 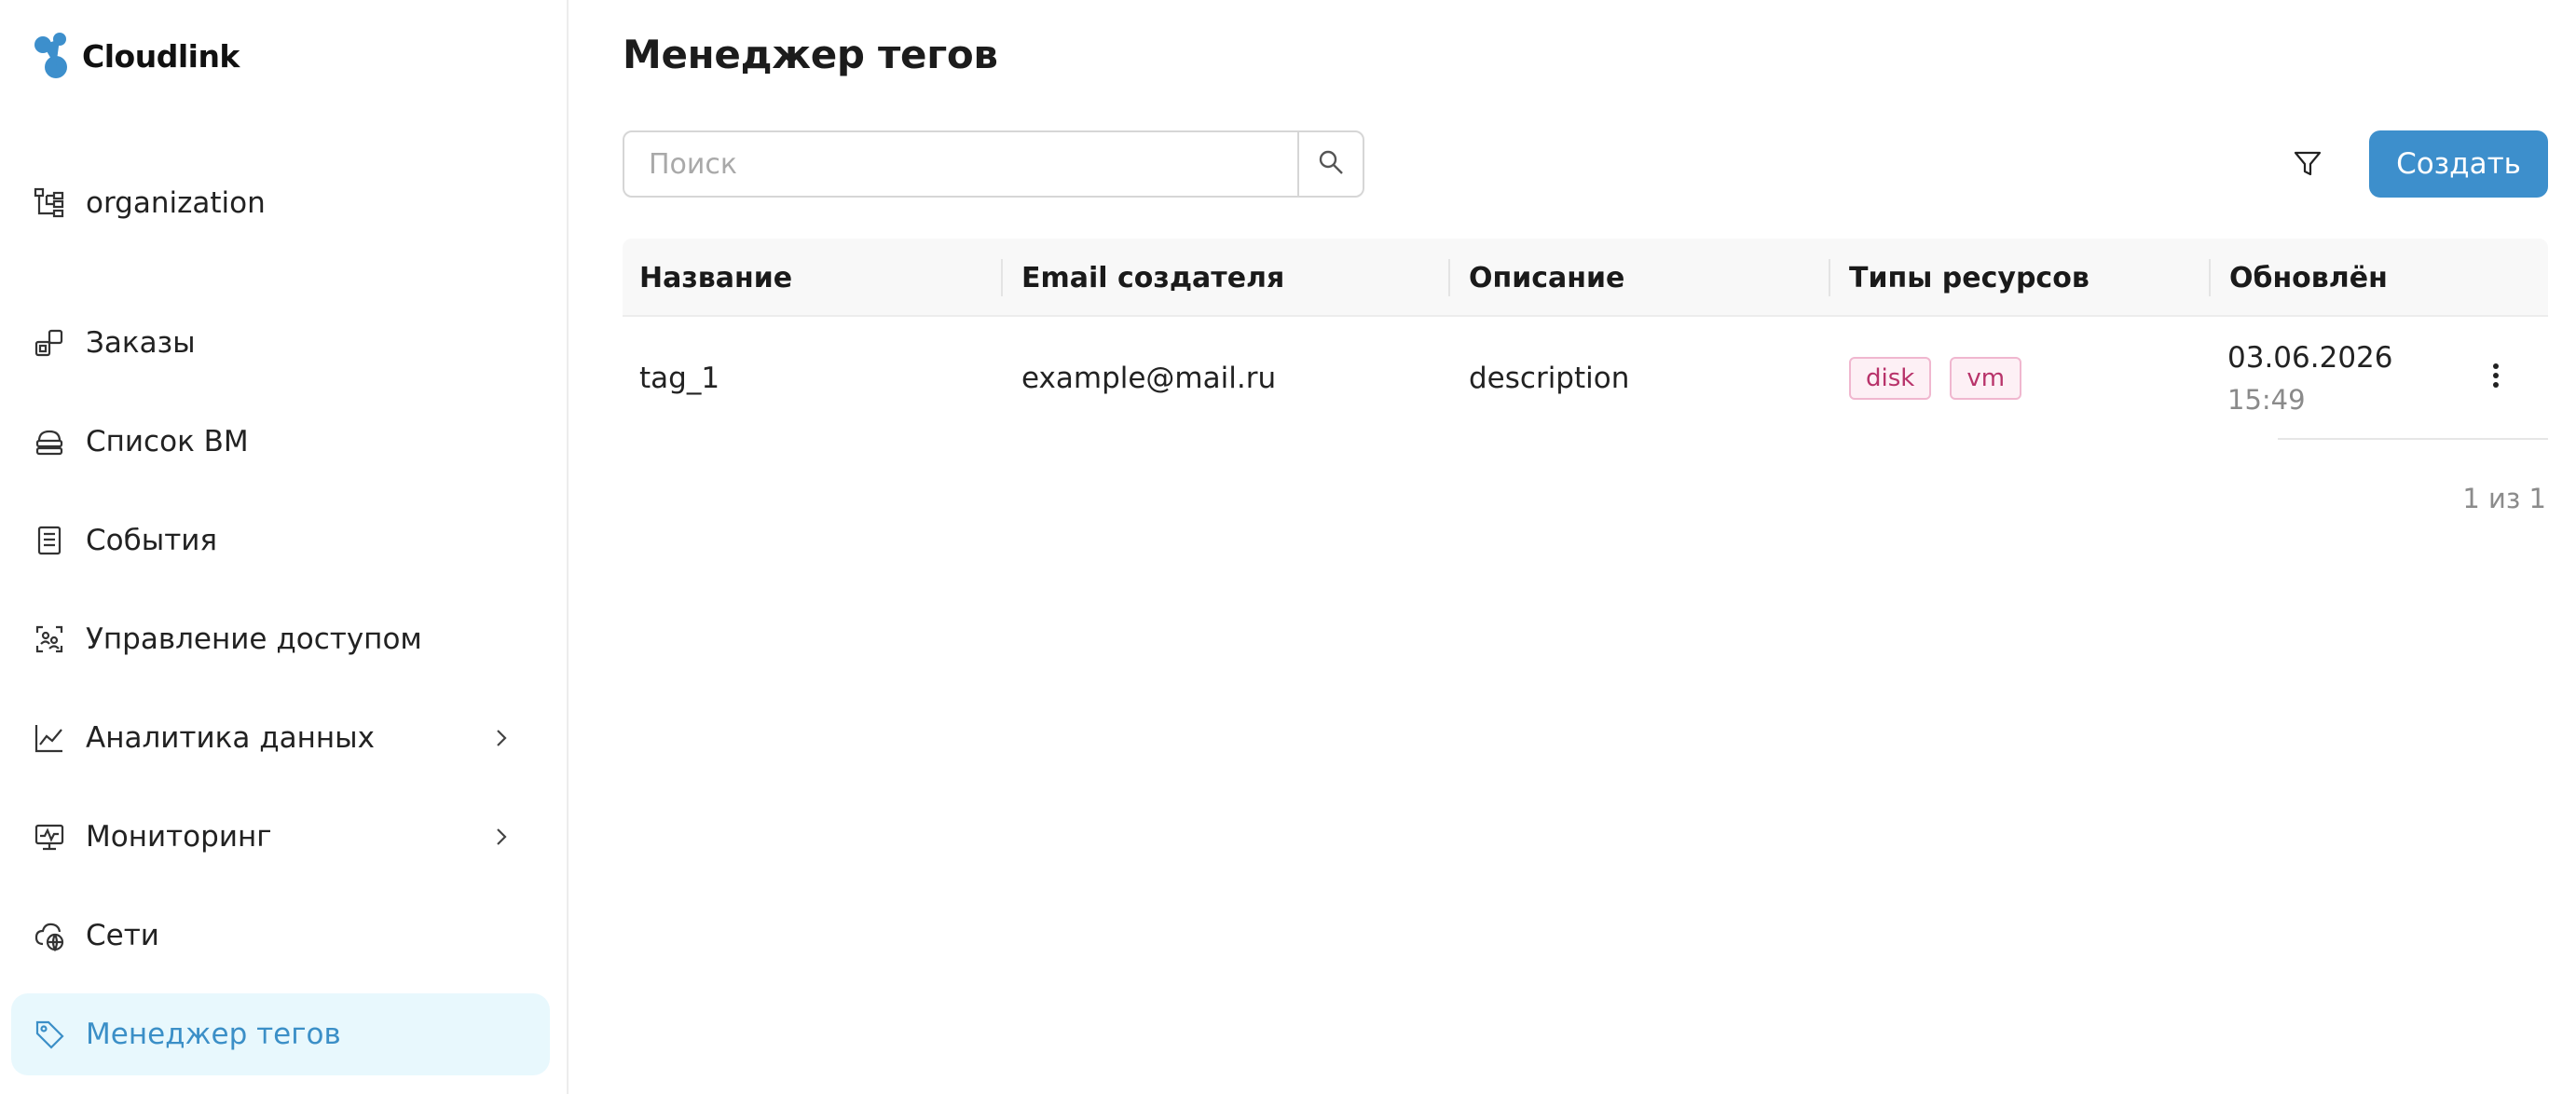 What do you see at coordinates (2458, 164) in the screenshot?
I see `create-button: Создать` at bounding box center [2458, 164].